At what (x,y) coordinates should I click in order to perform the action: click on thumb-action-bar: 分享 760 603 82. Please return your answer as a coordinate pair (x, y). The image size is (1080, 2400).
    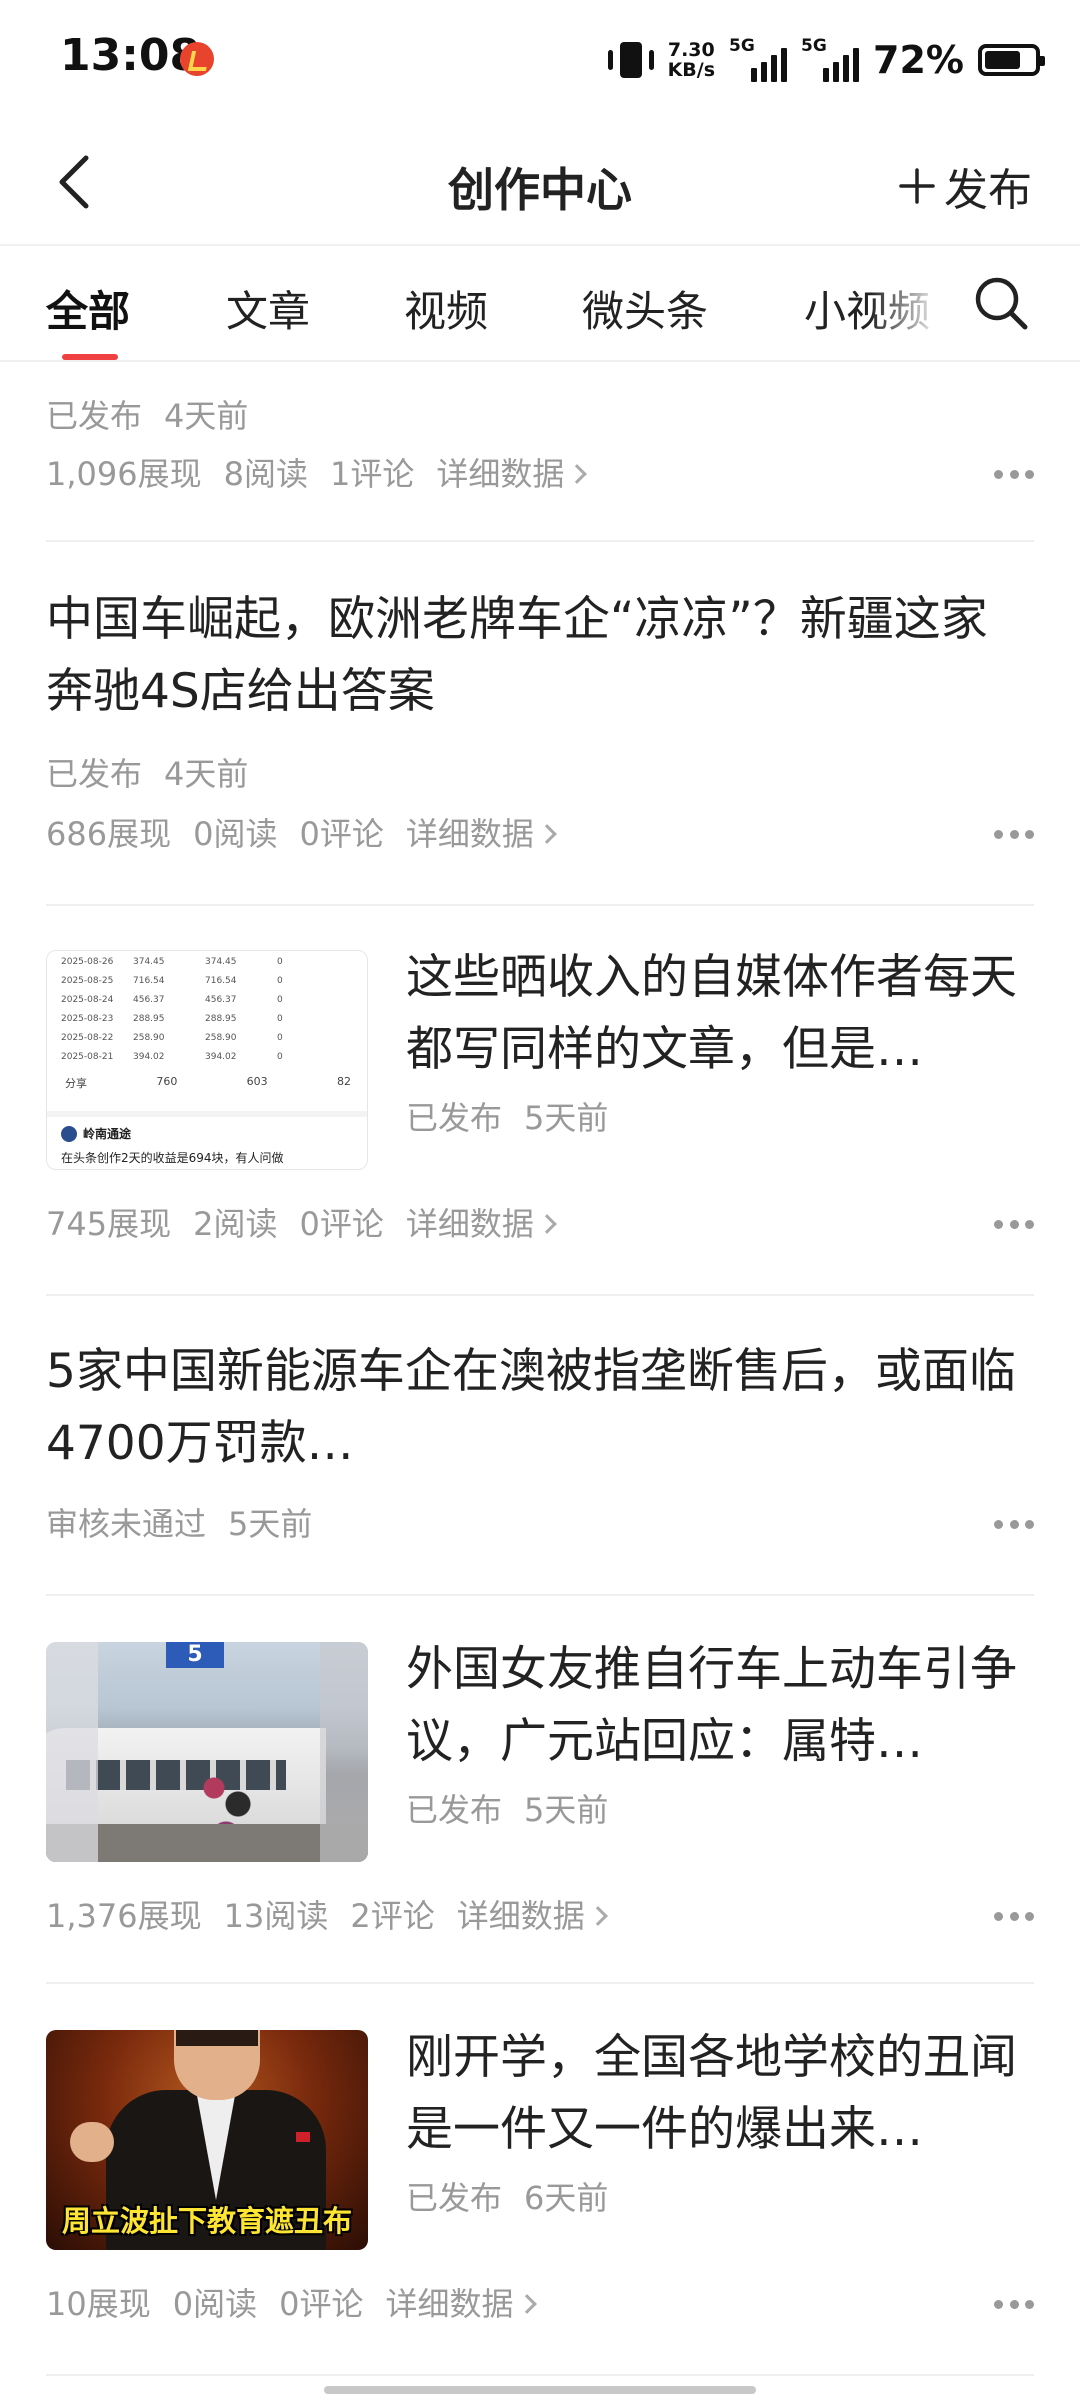
    Looking at the image, I should click on (208, 1083).